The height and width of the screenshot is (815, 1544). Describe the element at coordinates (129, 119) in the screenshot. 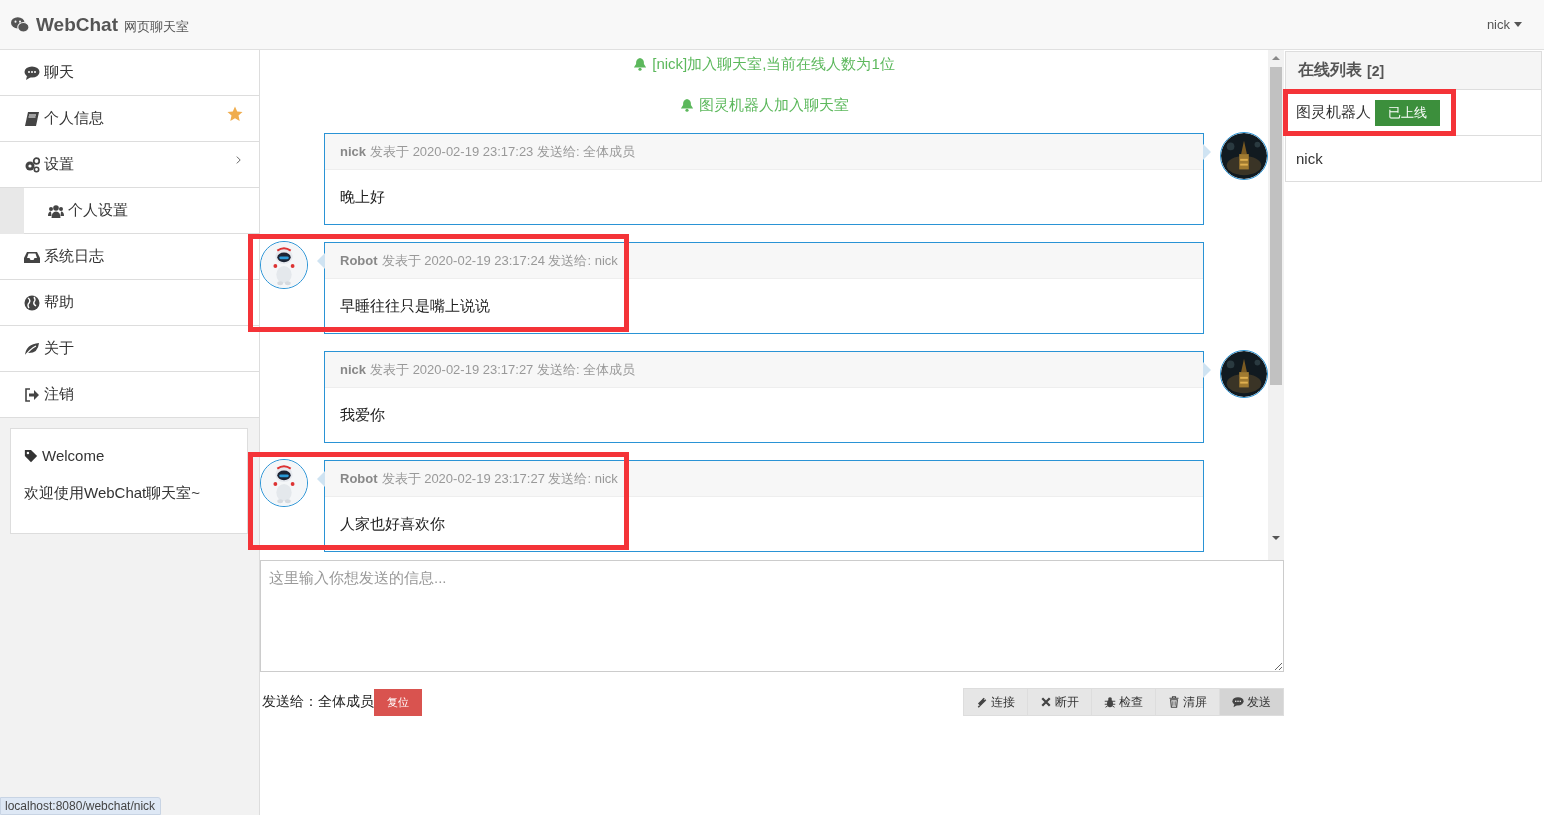

I see `sidebar-item: 个人信息` at that location.